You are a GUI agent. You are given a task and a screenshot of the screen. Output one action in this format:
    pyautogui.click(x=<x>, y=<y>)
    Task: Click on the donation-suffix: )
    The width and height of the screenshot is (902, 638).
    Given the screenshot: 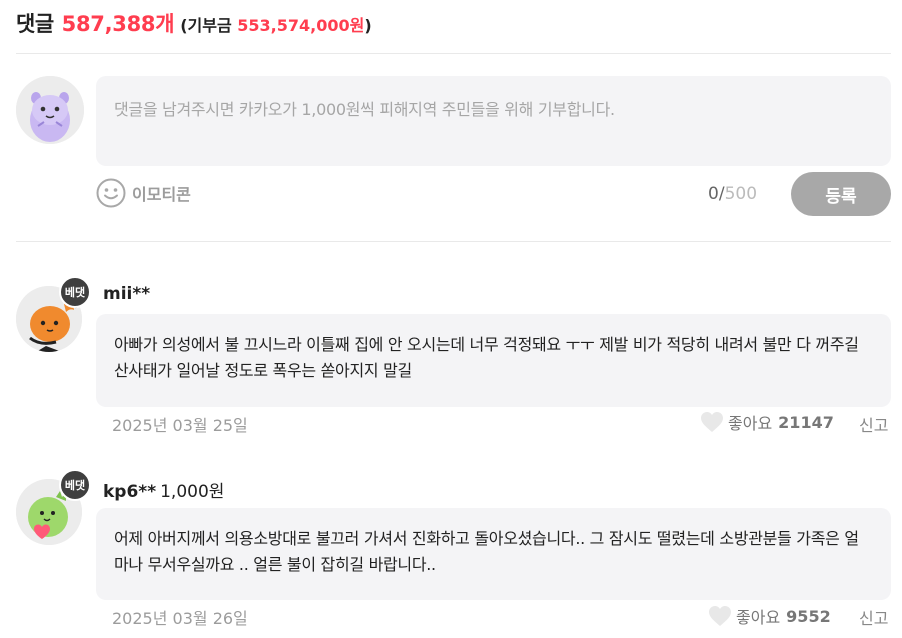 What is the action you would take?
    pyautogui.click(x=368, y=25)
    